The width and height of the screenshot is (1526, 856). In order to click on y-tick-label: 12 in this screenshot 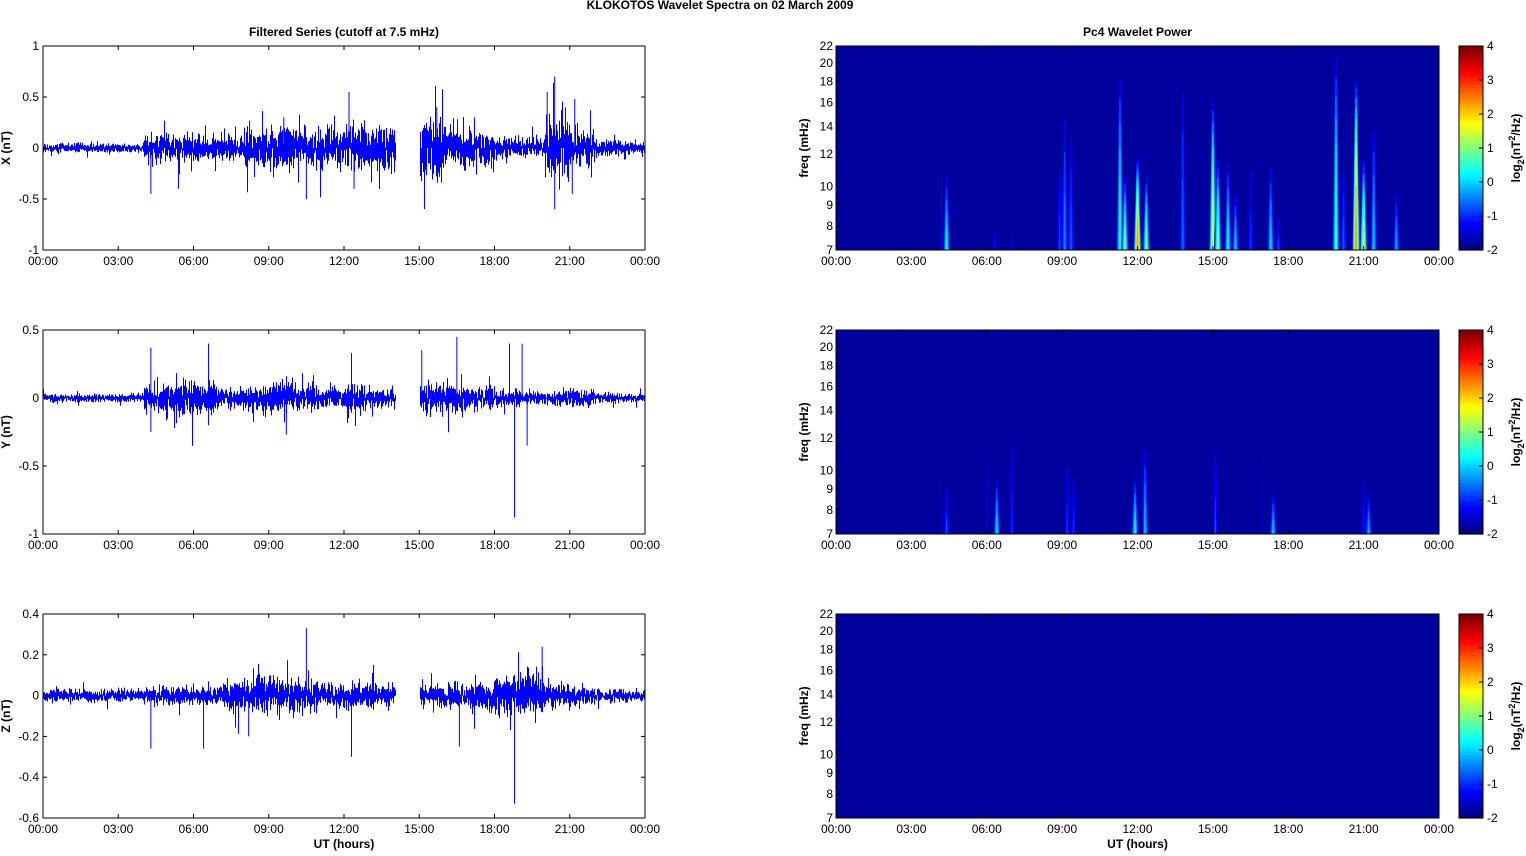, I will do `click(827, 438)`.